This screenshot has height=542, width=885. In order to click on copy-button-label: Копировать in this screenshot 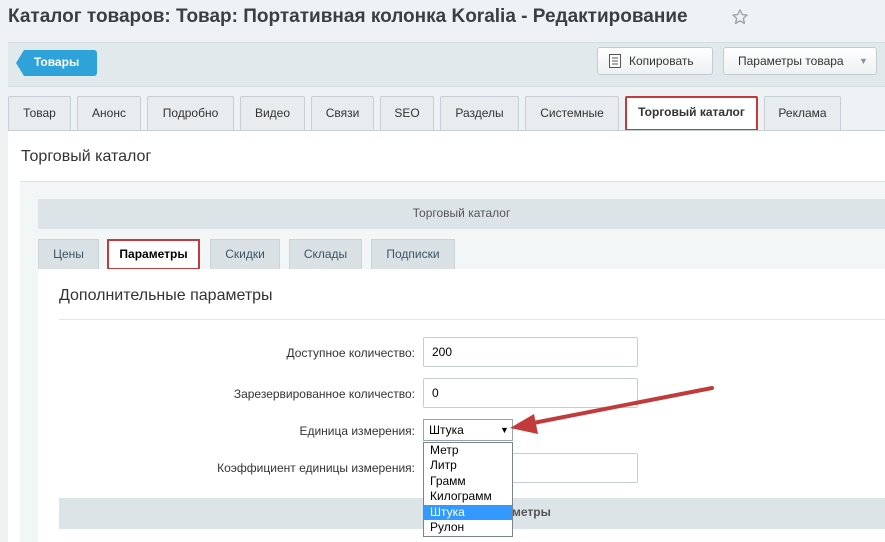, I will do `click(661, 61)`.